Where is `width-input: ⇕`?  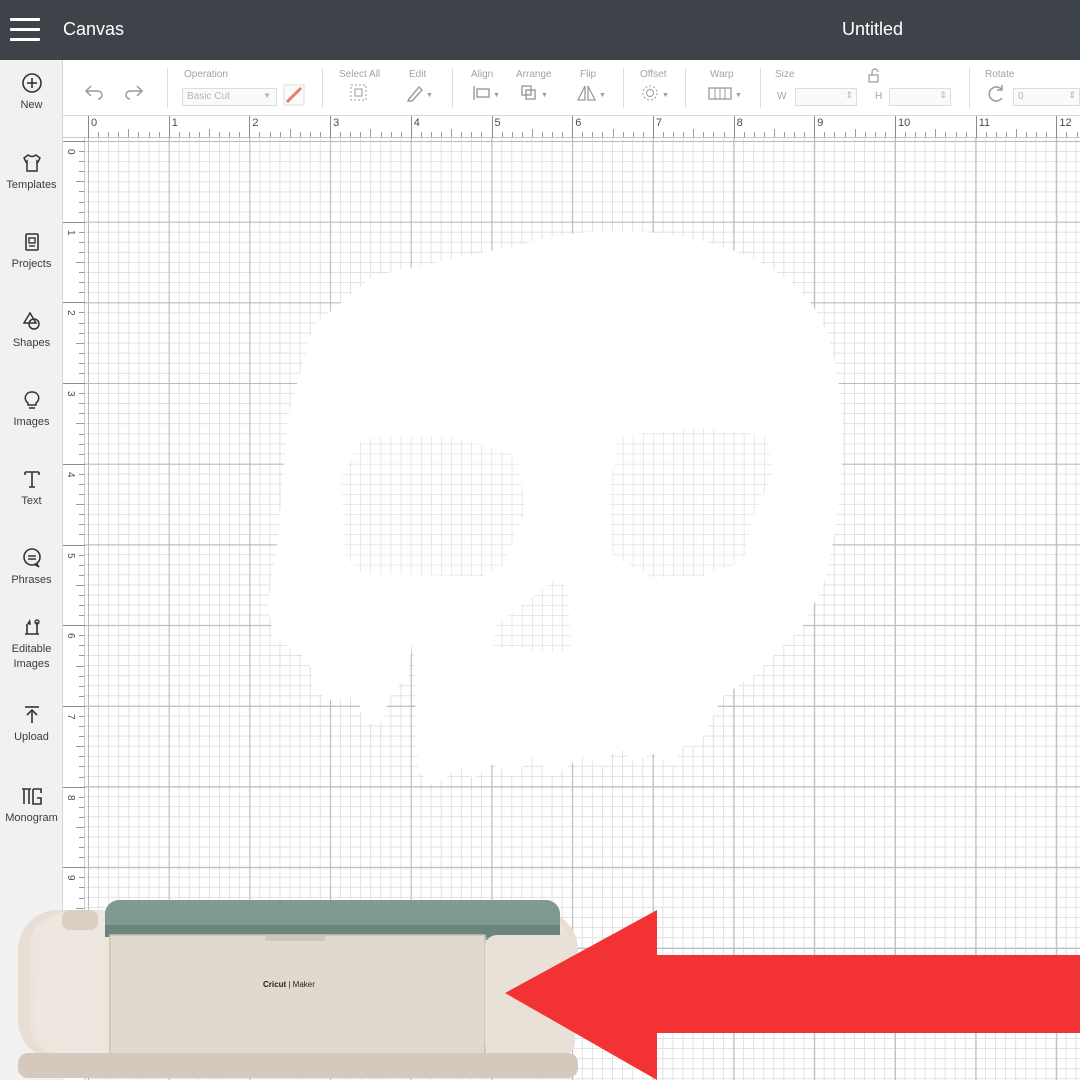
width-input: ⇕ is located at coordinates (826, 97).